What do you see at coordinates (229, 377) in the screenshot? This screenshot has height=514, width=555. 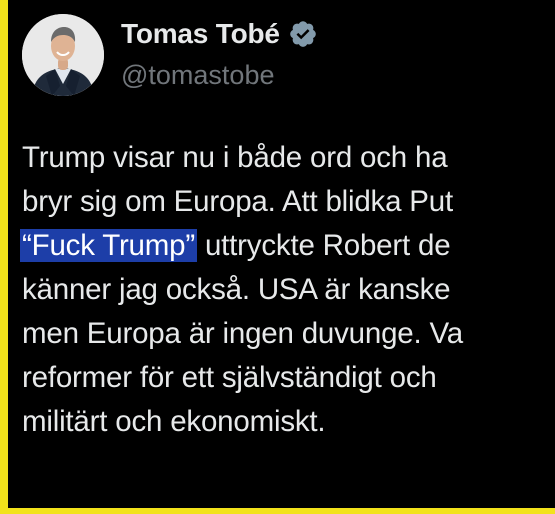 I see `tweet-line-text: reformer för ett självständigt och` at bounding box center [229, 377].